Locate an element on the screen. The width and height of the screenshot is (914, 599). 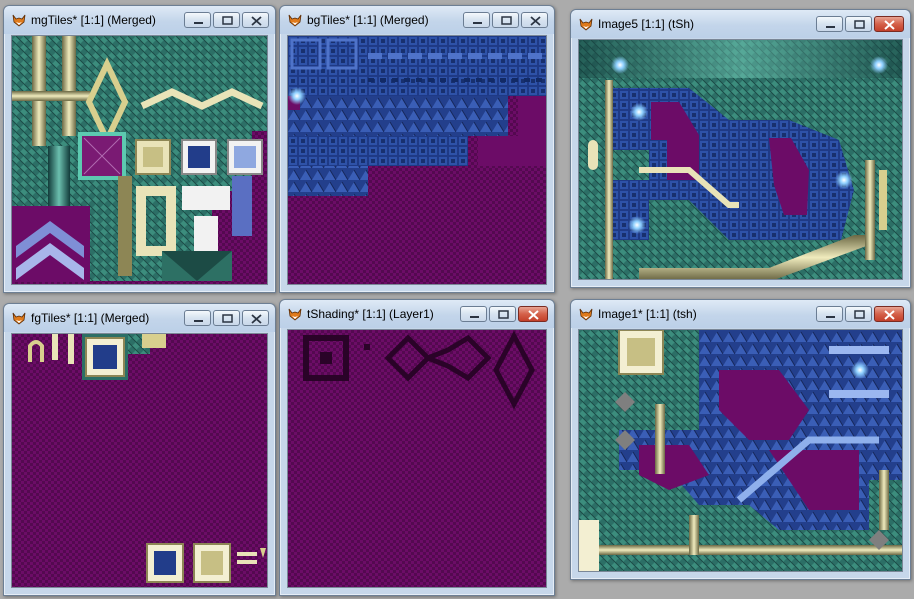
window-title: mgTiles* [1:1] (Merged) is located at coordinates (93, 20).